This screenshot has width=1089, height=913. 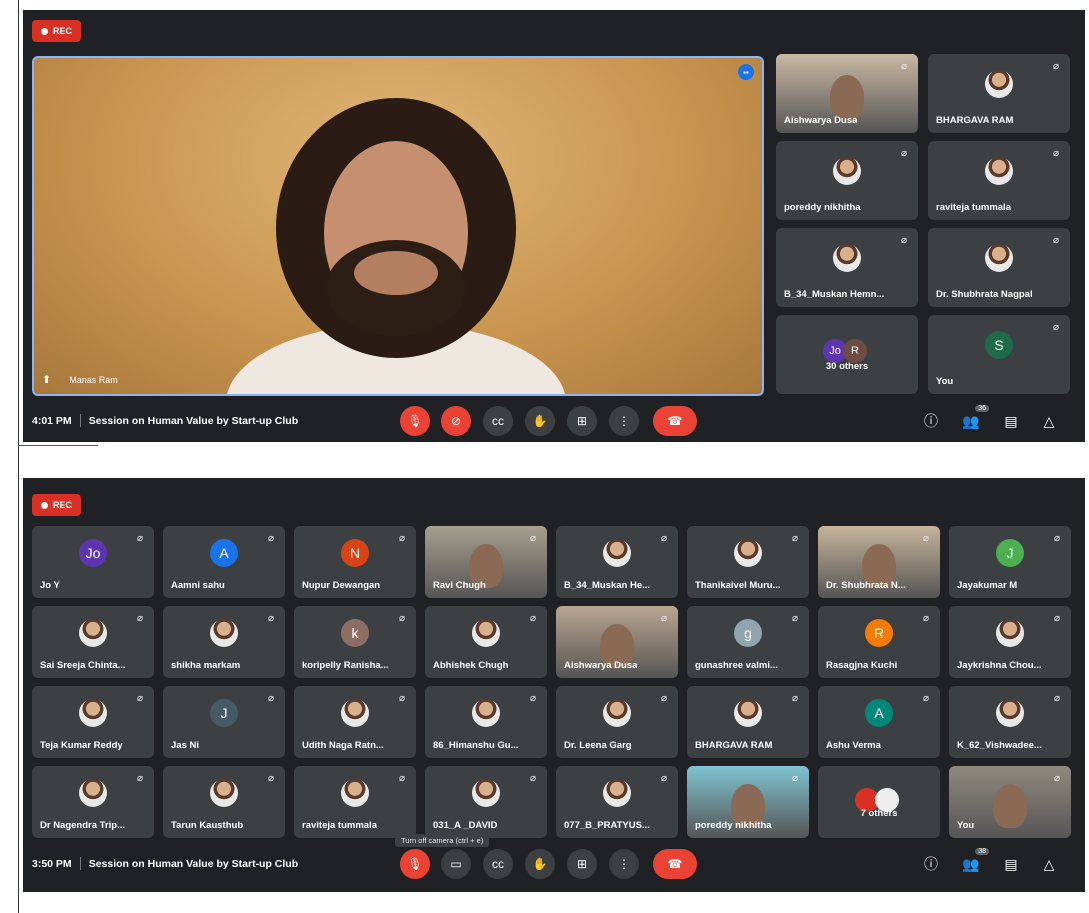 I want to click on participant-tile: ⌀ shikha markam, so click(x=224, y=642).